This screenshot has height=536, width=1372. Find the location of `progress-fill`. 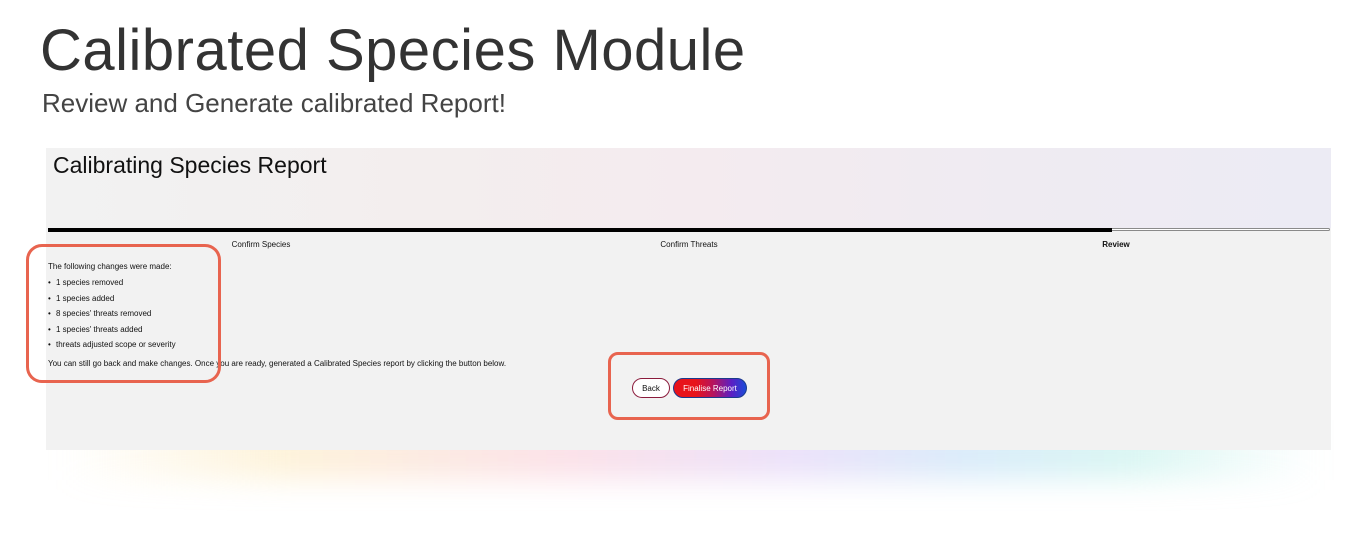

progress-fill is located at coordinates (580, 230).